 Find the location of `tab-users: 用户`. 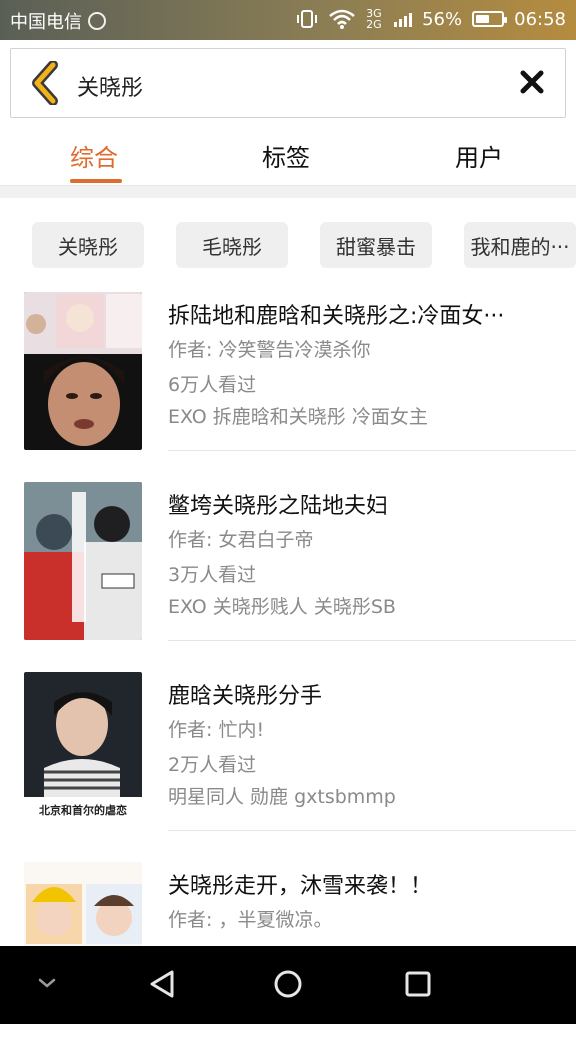

tab-users: 用户 is located at coordinates (479, 155).